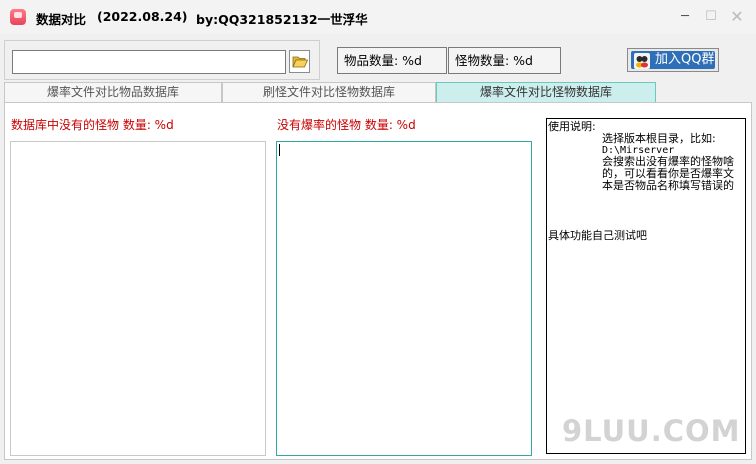 The width and height of the screenshot is (756, 464). What do you see at coordinates (685, 59) in the screenshot?
I see `join-qq-group-label: 加入QQ群` at bounding box center [685, 59].